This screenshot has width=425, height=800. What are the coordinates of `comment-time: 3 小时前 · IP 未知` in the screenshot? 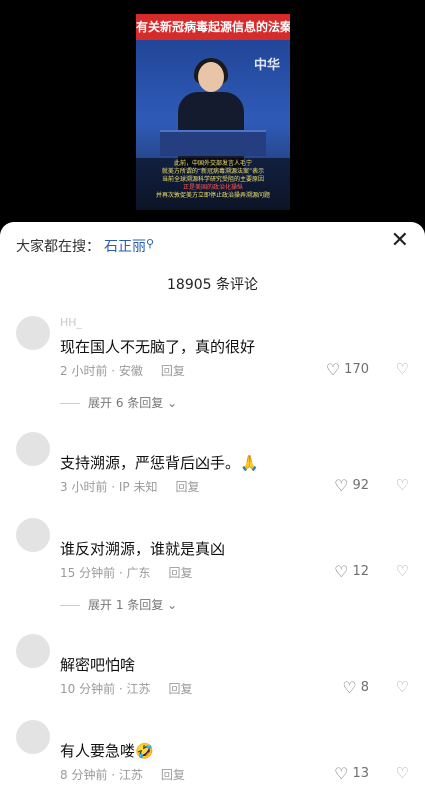 It's located at (109, 487).